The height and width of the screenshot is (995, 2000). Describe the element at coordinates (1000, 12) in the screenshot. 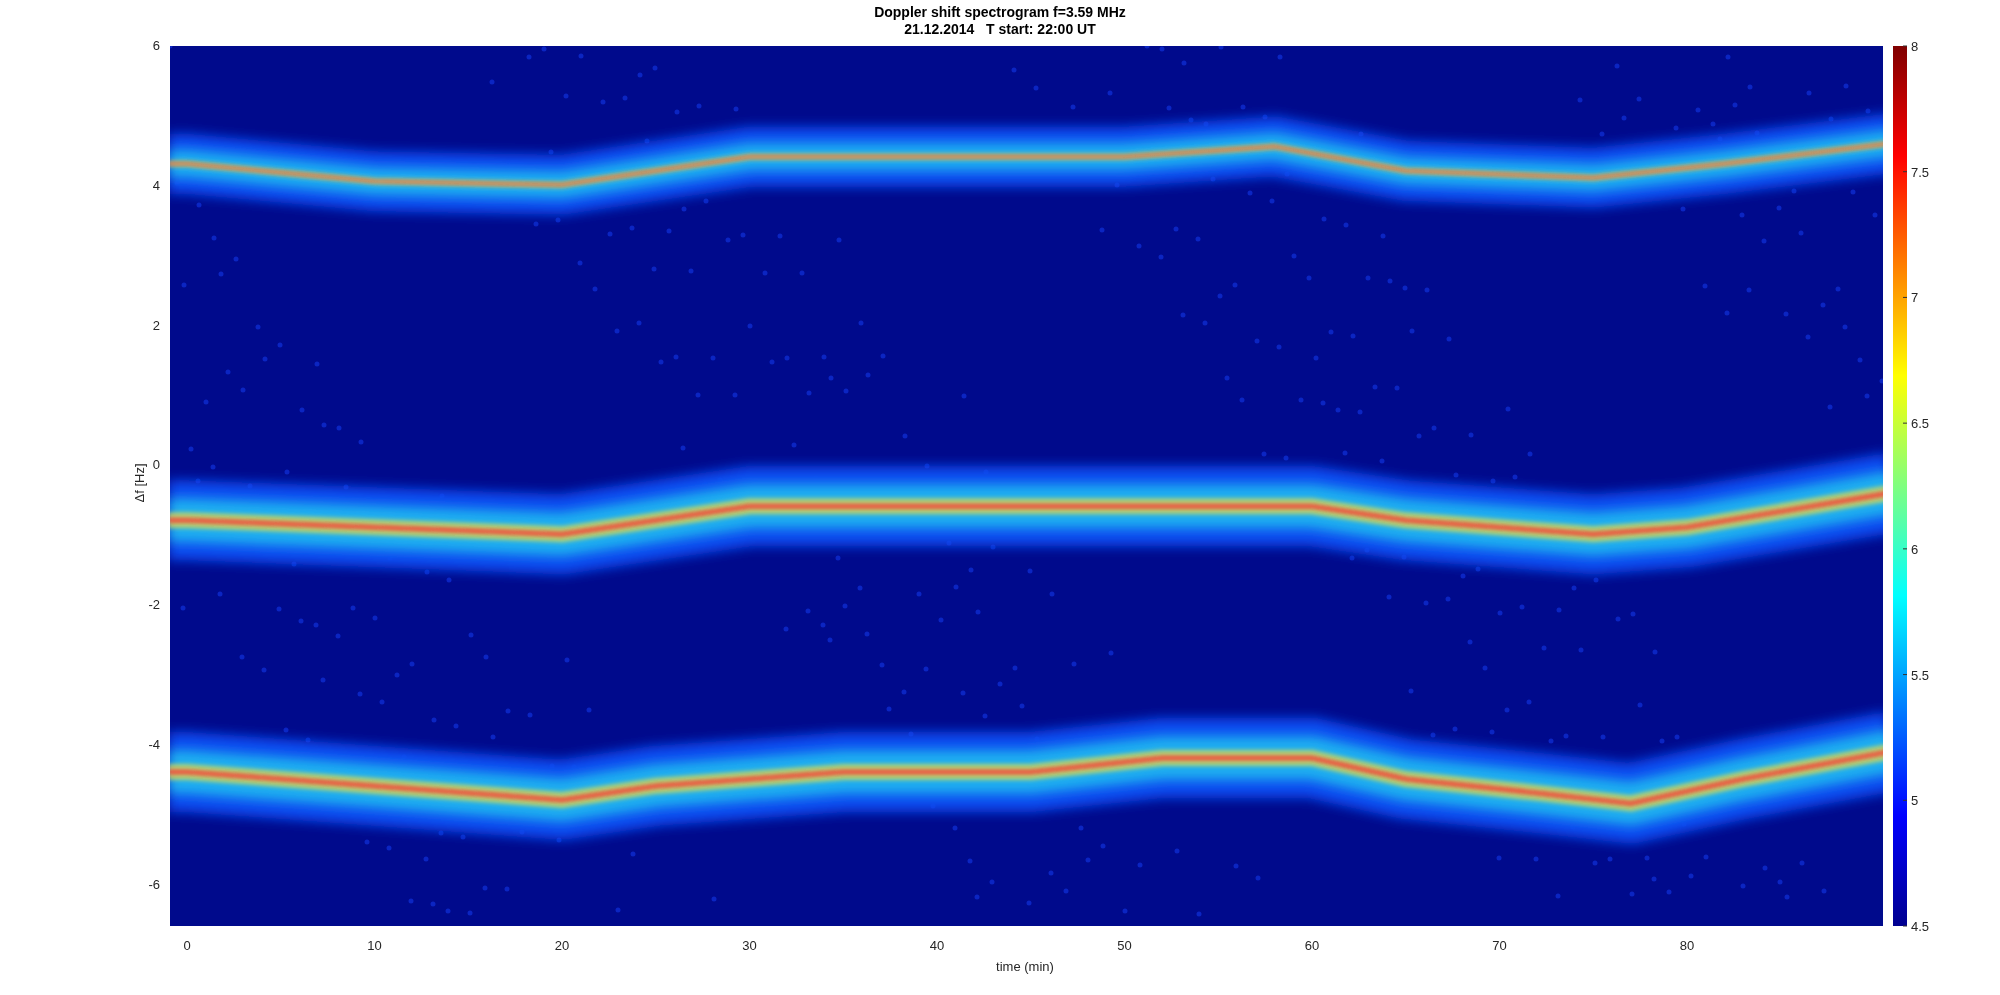

I see `chart-title: Doppler shift spectrogram f=3.59 MHz` at that location.